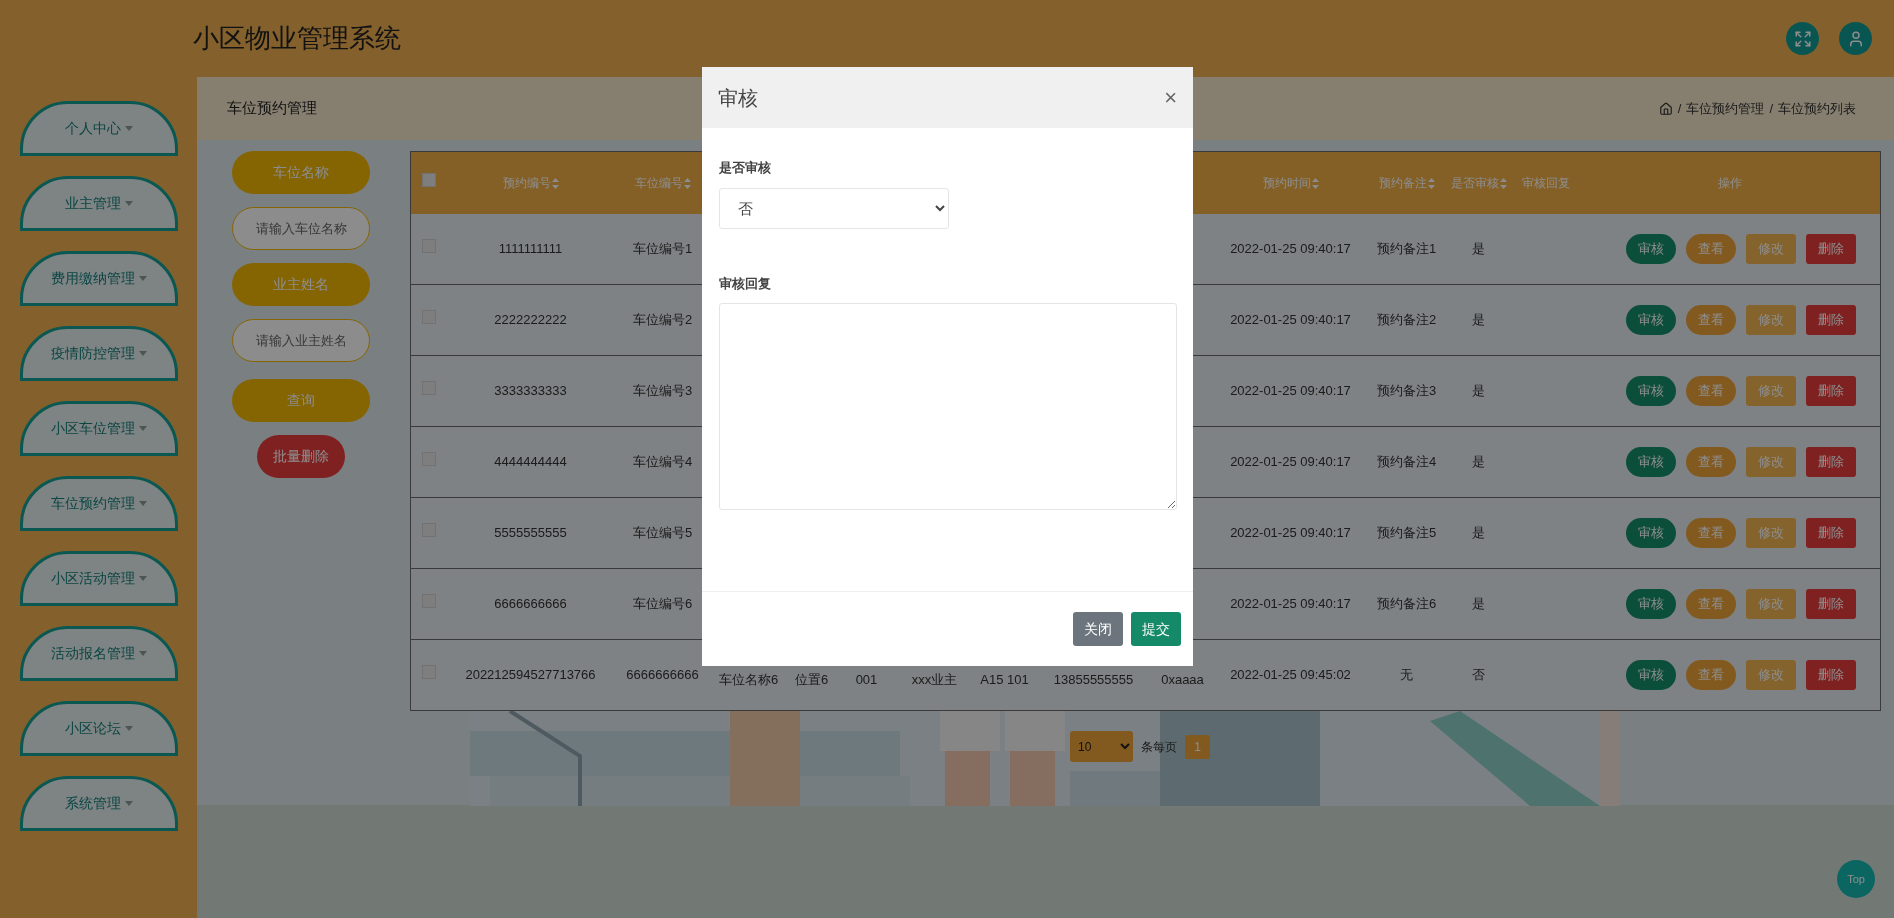  Describe the element at coordinates (530, 391) in the screenshot. I see `table-cell: 3333333333` at that location.